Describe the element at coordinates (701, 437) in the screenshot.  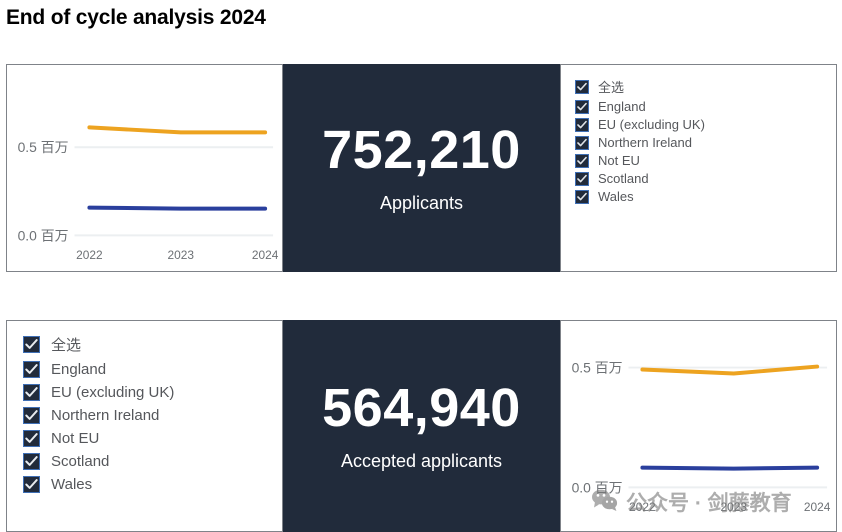
I see `accepted-trend-svg: 0.5 百万 0.0 百万 2022 2023 2024` at that location.